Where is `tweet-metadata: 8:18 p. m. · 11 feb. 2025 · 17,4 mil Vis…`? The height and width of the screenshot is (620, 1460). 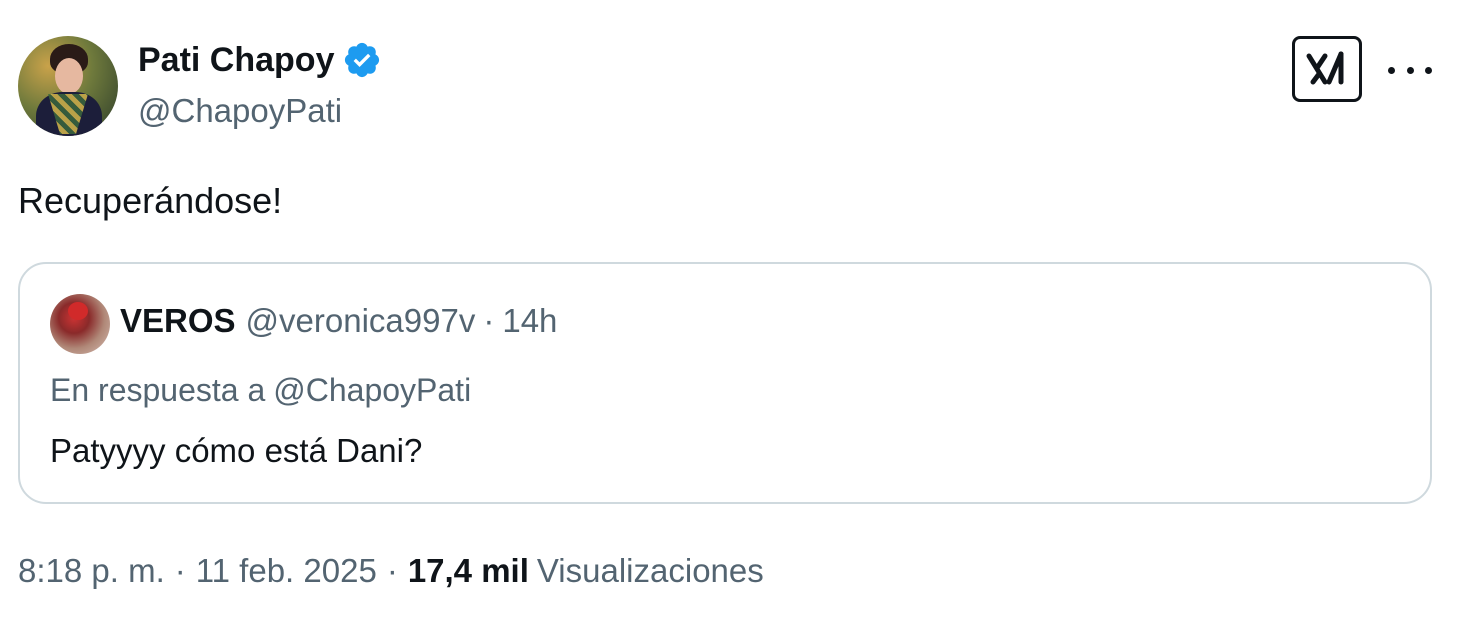 tweet-metadata: 8:18 p. m. · 11 feb. 2025 · 17,4 mil Vis… is located at coordinates (391, 571).